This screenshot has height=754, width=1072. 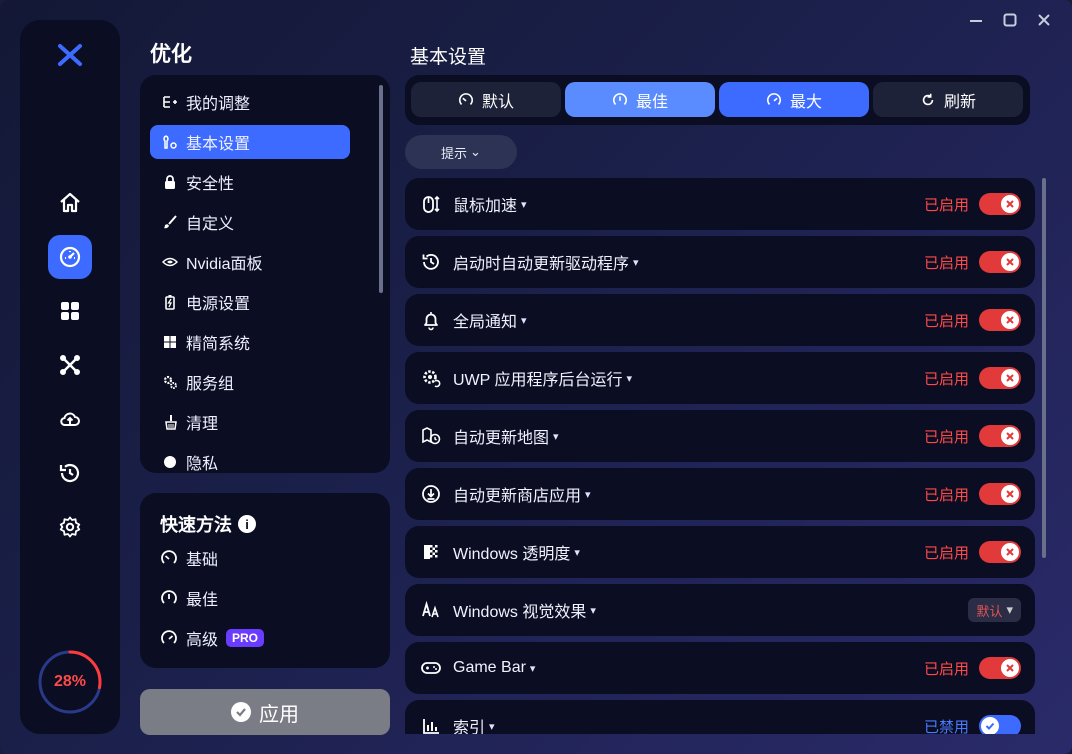 I want to click on menu-item-label: 电源设置, so click(x=218, y=304).